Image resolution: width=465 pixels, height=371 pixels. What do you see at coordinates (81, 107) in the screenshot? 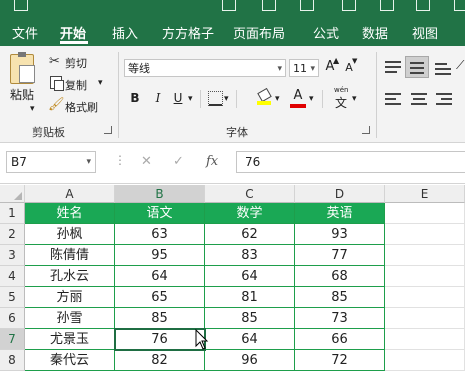
I see `format-painter-button: 格式刷` at bounding box center [81, 107].